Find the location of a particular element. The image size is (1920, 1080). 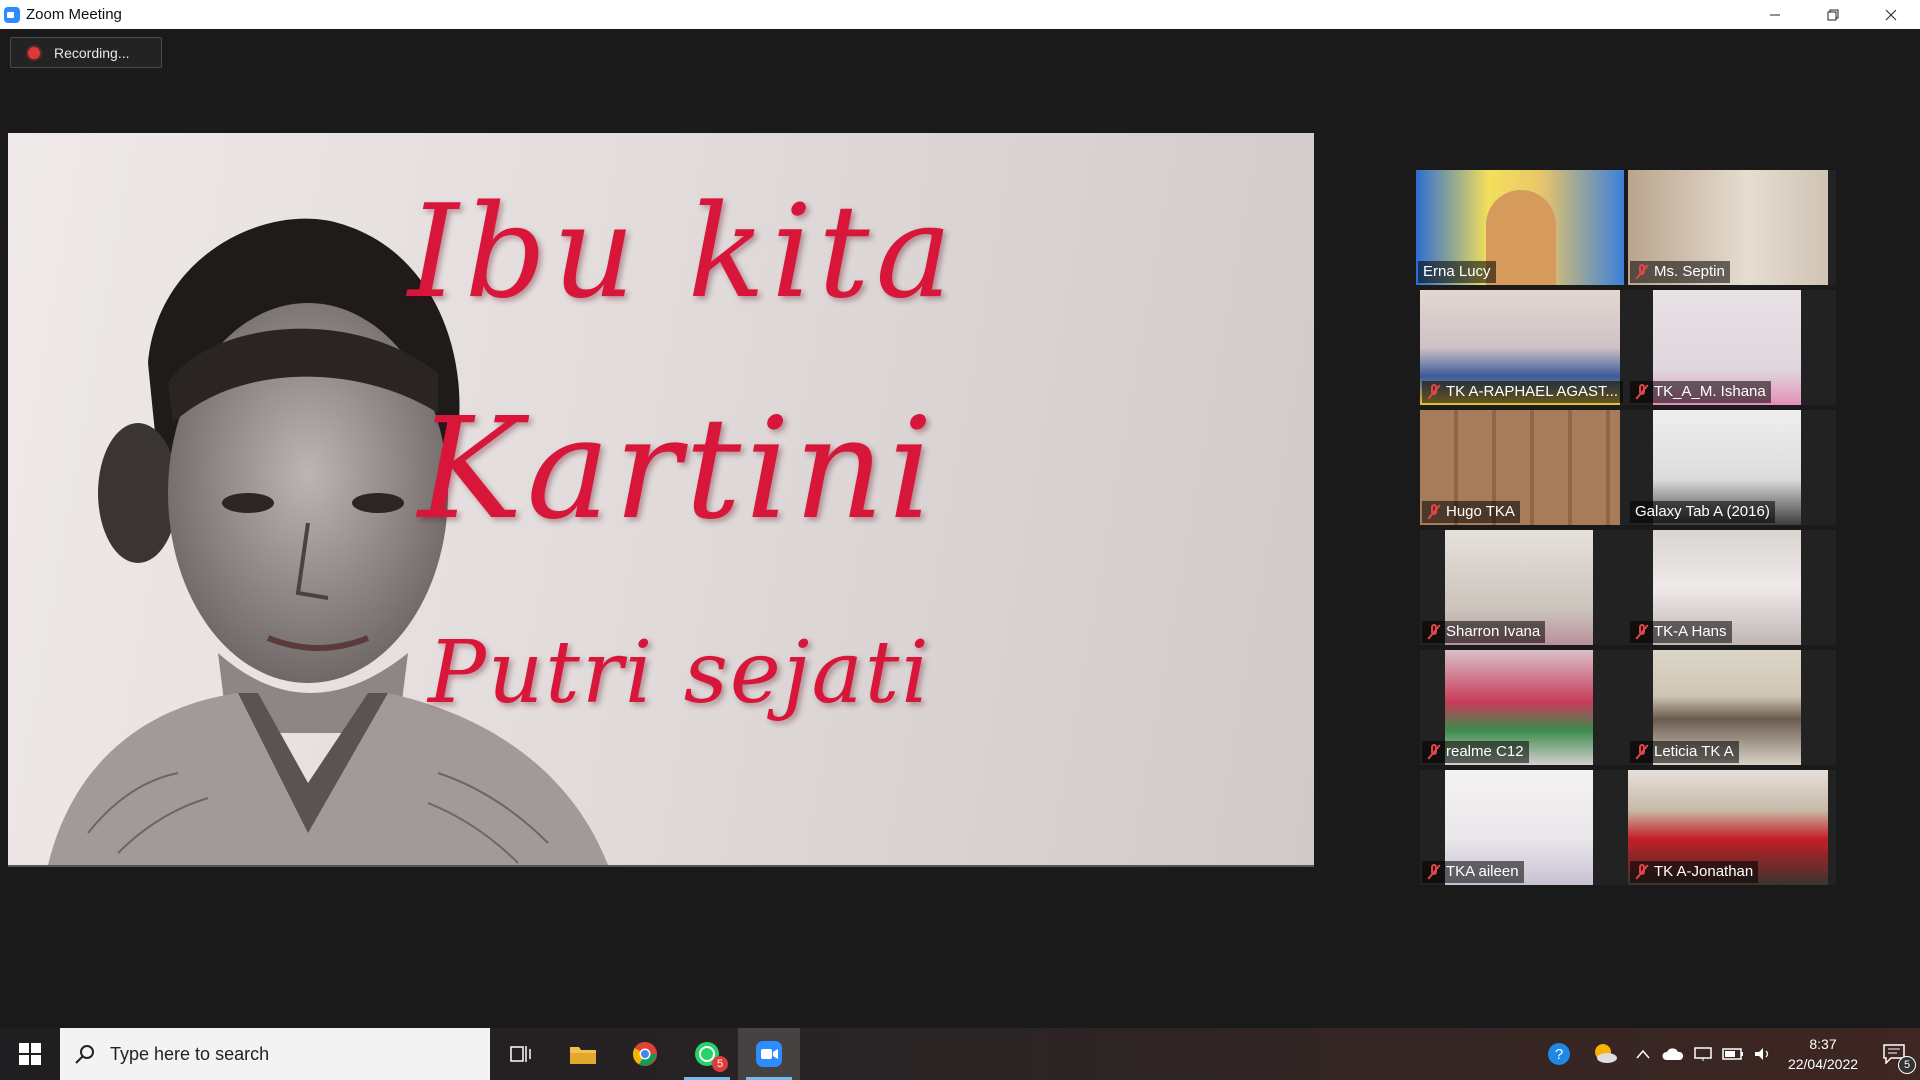

weather-icon is located at coordinates (1606, 1053).